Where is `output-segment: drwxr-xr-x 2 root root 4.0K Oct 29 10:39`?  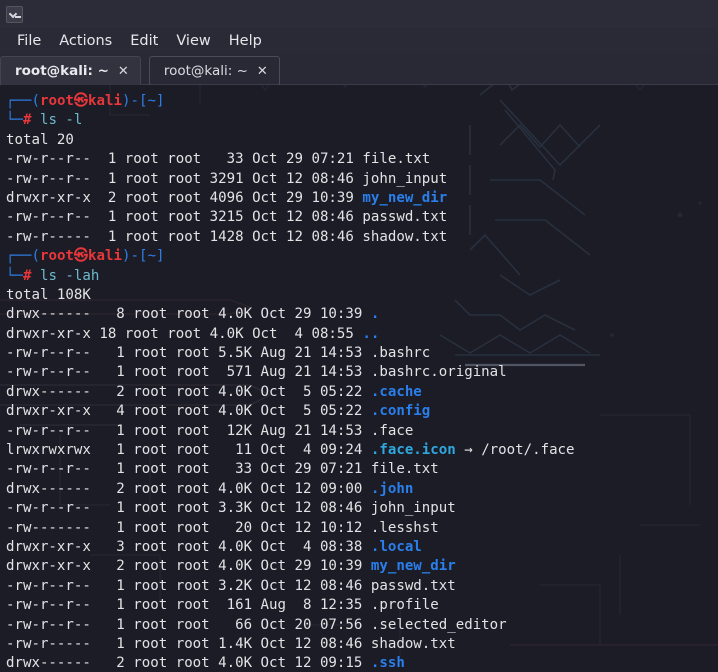
output-segment: drwxr-xr-x 2 root root 4.0K Oct 29 10:39 is located at coordinates (188, 566).